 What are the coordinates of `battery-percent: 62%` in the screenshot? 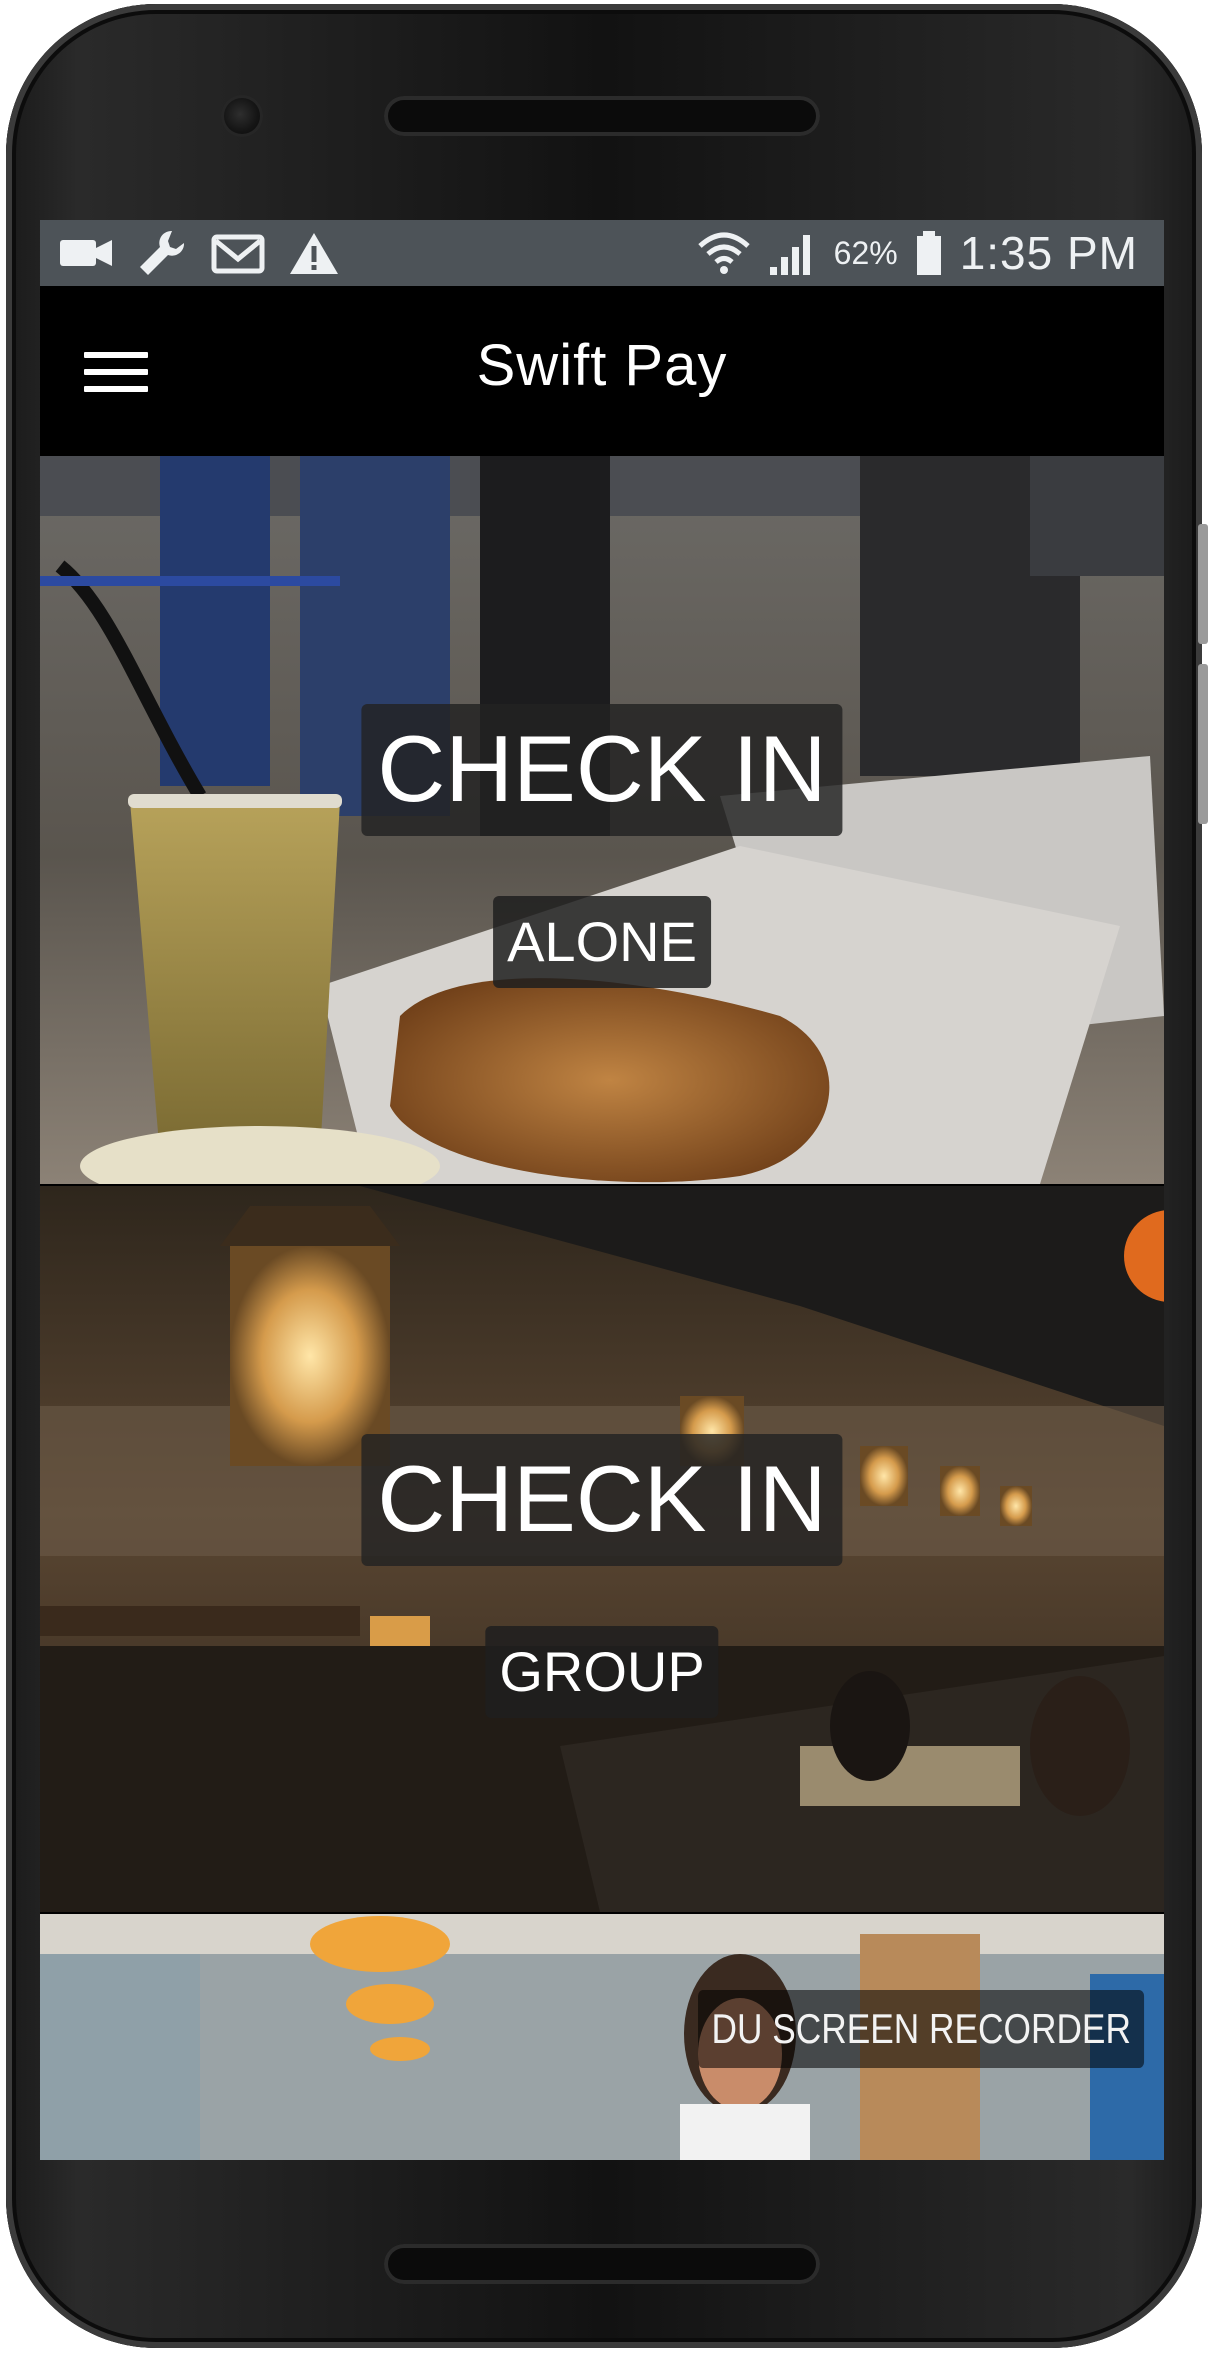 It's located at (865, 252).